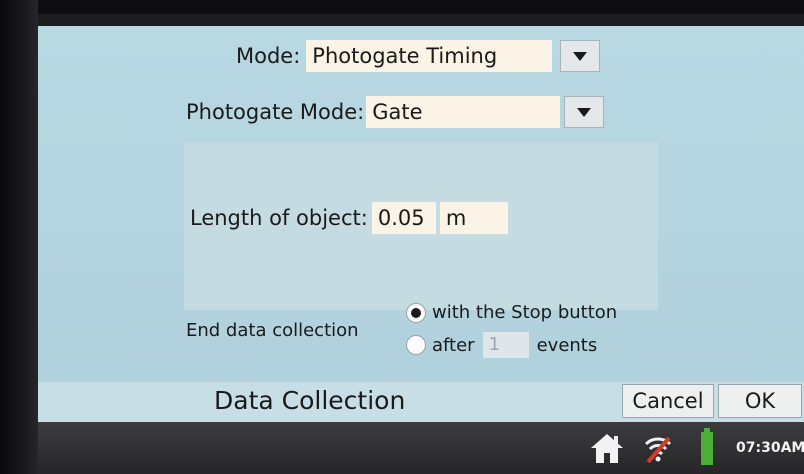  Describe the element at coordinates (310, 400) in the screenshot. I see `dialog-title: Data Collection` at that location.